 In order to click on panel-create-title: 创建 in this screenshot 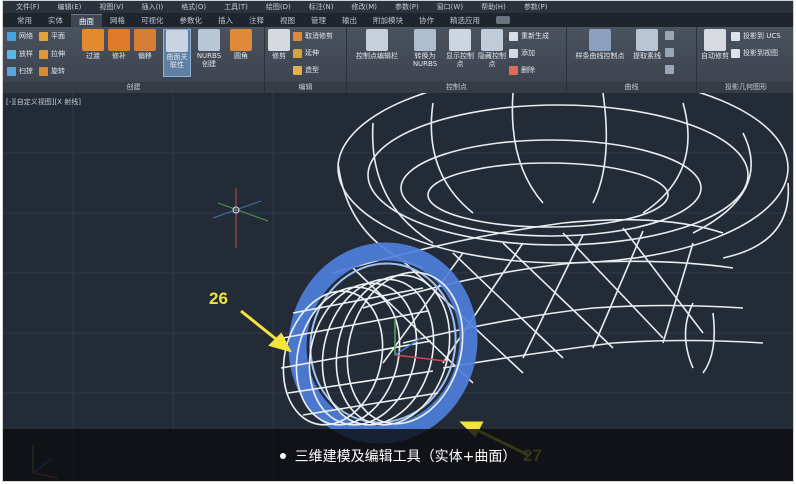, I will do `click(133, 87)`.